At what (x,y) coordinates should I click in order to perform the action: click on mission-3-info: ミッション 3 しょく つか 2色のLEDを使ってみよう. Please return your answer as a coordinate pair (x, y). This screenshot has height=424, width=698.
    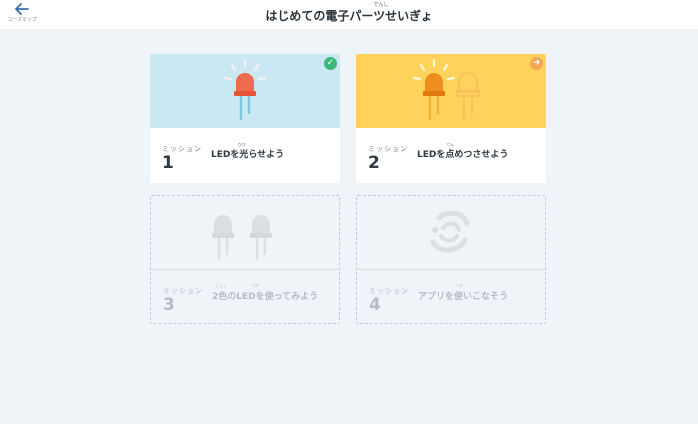
    Looking at the image, I should click on (245, 296).